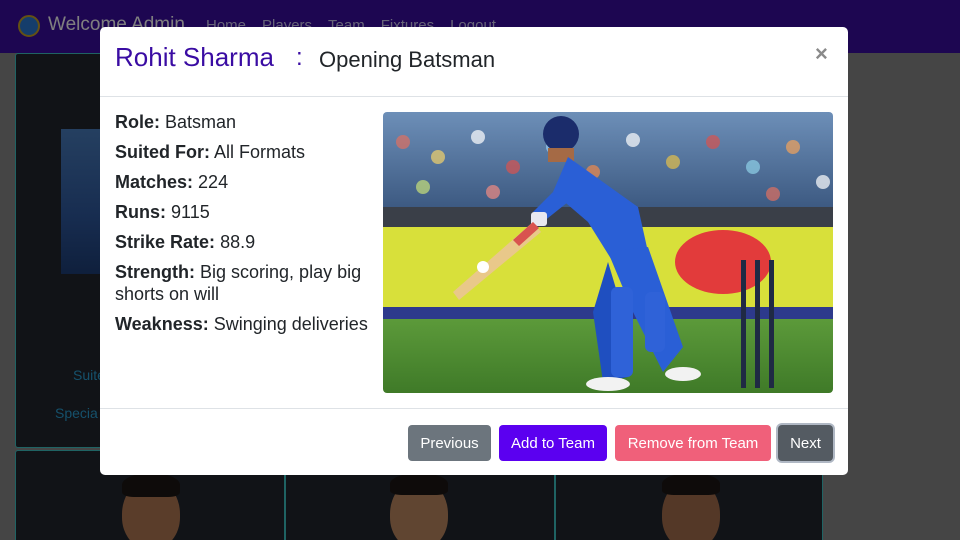 Image resolution: width=960 pixels, height=540 pixels. What do you see at coordinates (260, 152) in the screenshot?
I see `detail-value: All Formats` at bounding box center [260, 152].